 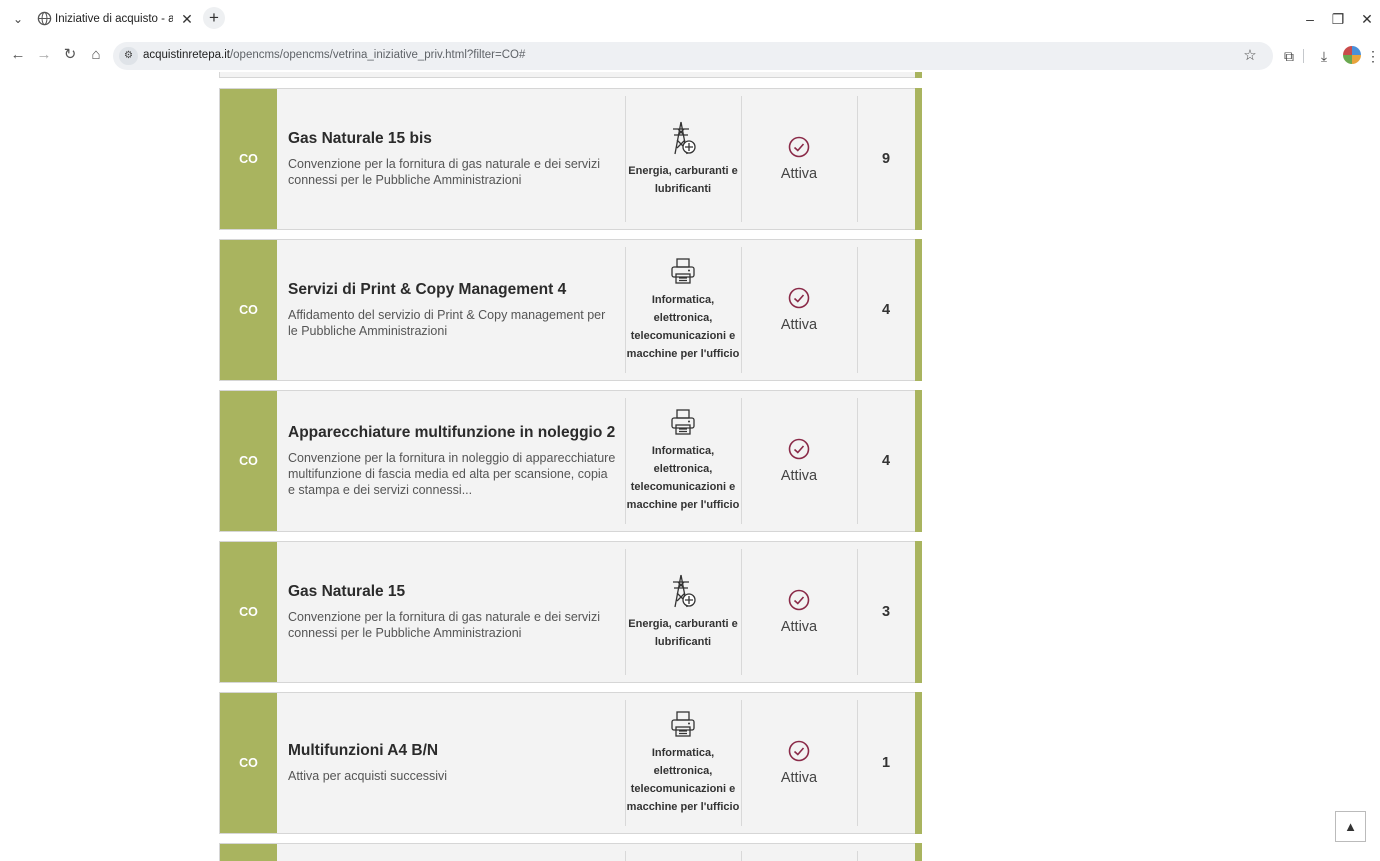 I want to click on tab-title: Iniziative di acquisto - acquistin, so click(x=114, y=19).